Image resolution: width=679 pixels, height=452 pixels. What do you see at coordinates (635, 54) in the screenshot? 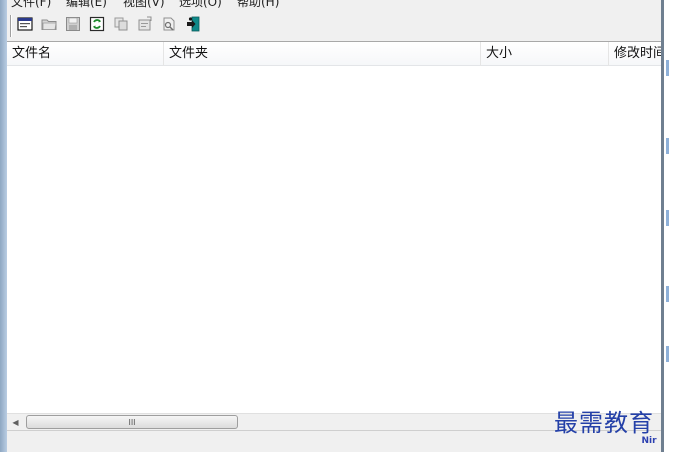
I see `column-header-modified-time: 修改时间` at bounding box center [635, 54].